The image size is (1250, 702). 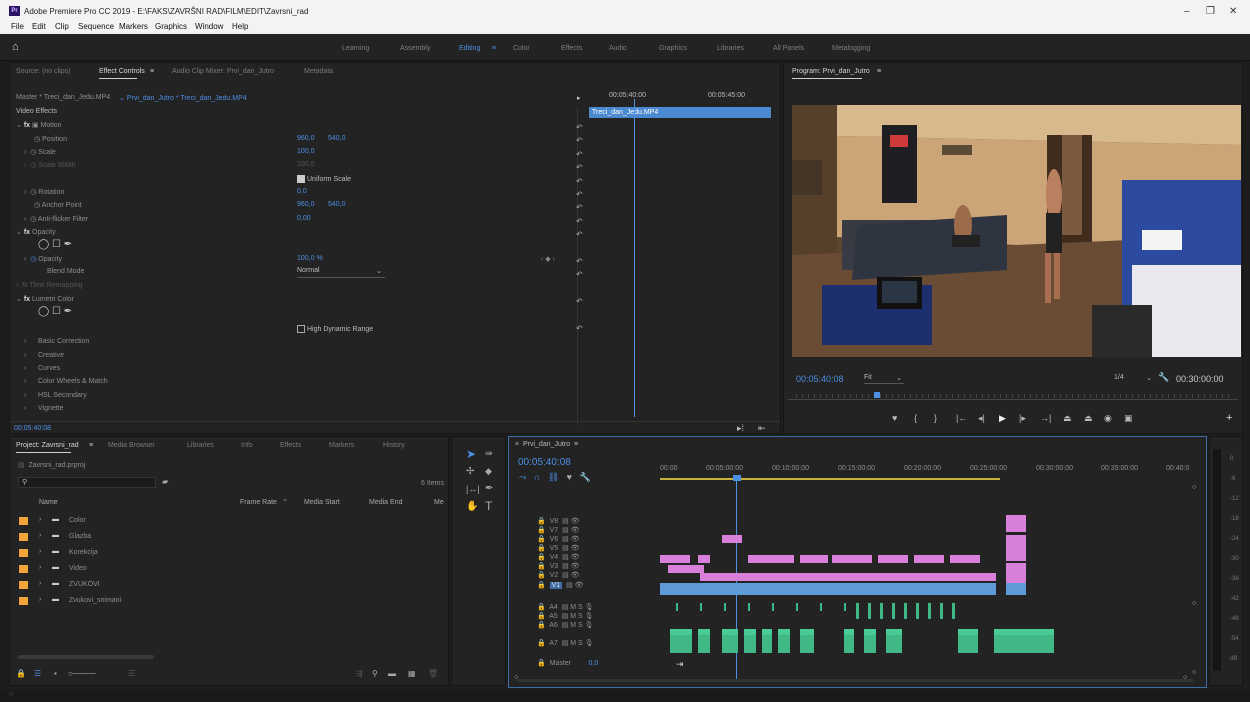 I want to click on v-scroll-handle-icon: ○, so click(x=1194, y=672).